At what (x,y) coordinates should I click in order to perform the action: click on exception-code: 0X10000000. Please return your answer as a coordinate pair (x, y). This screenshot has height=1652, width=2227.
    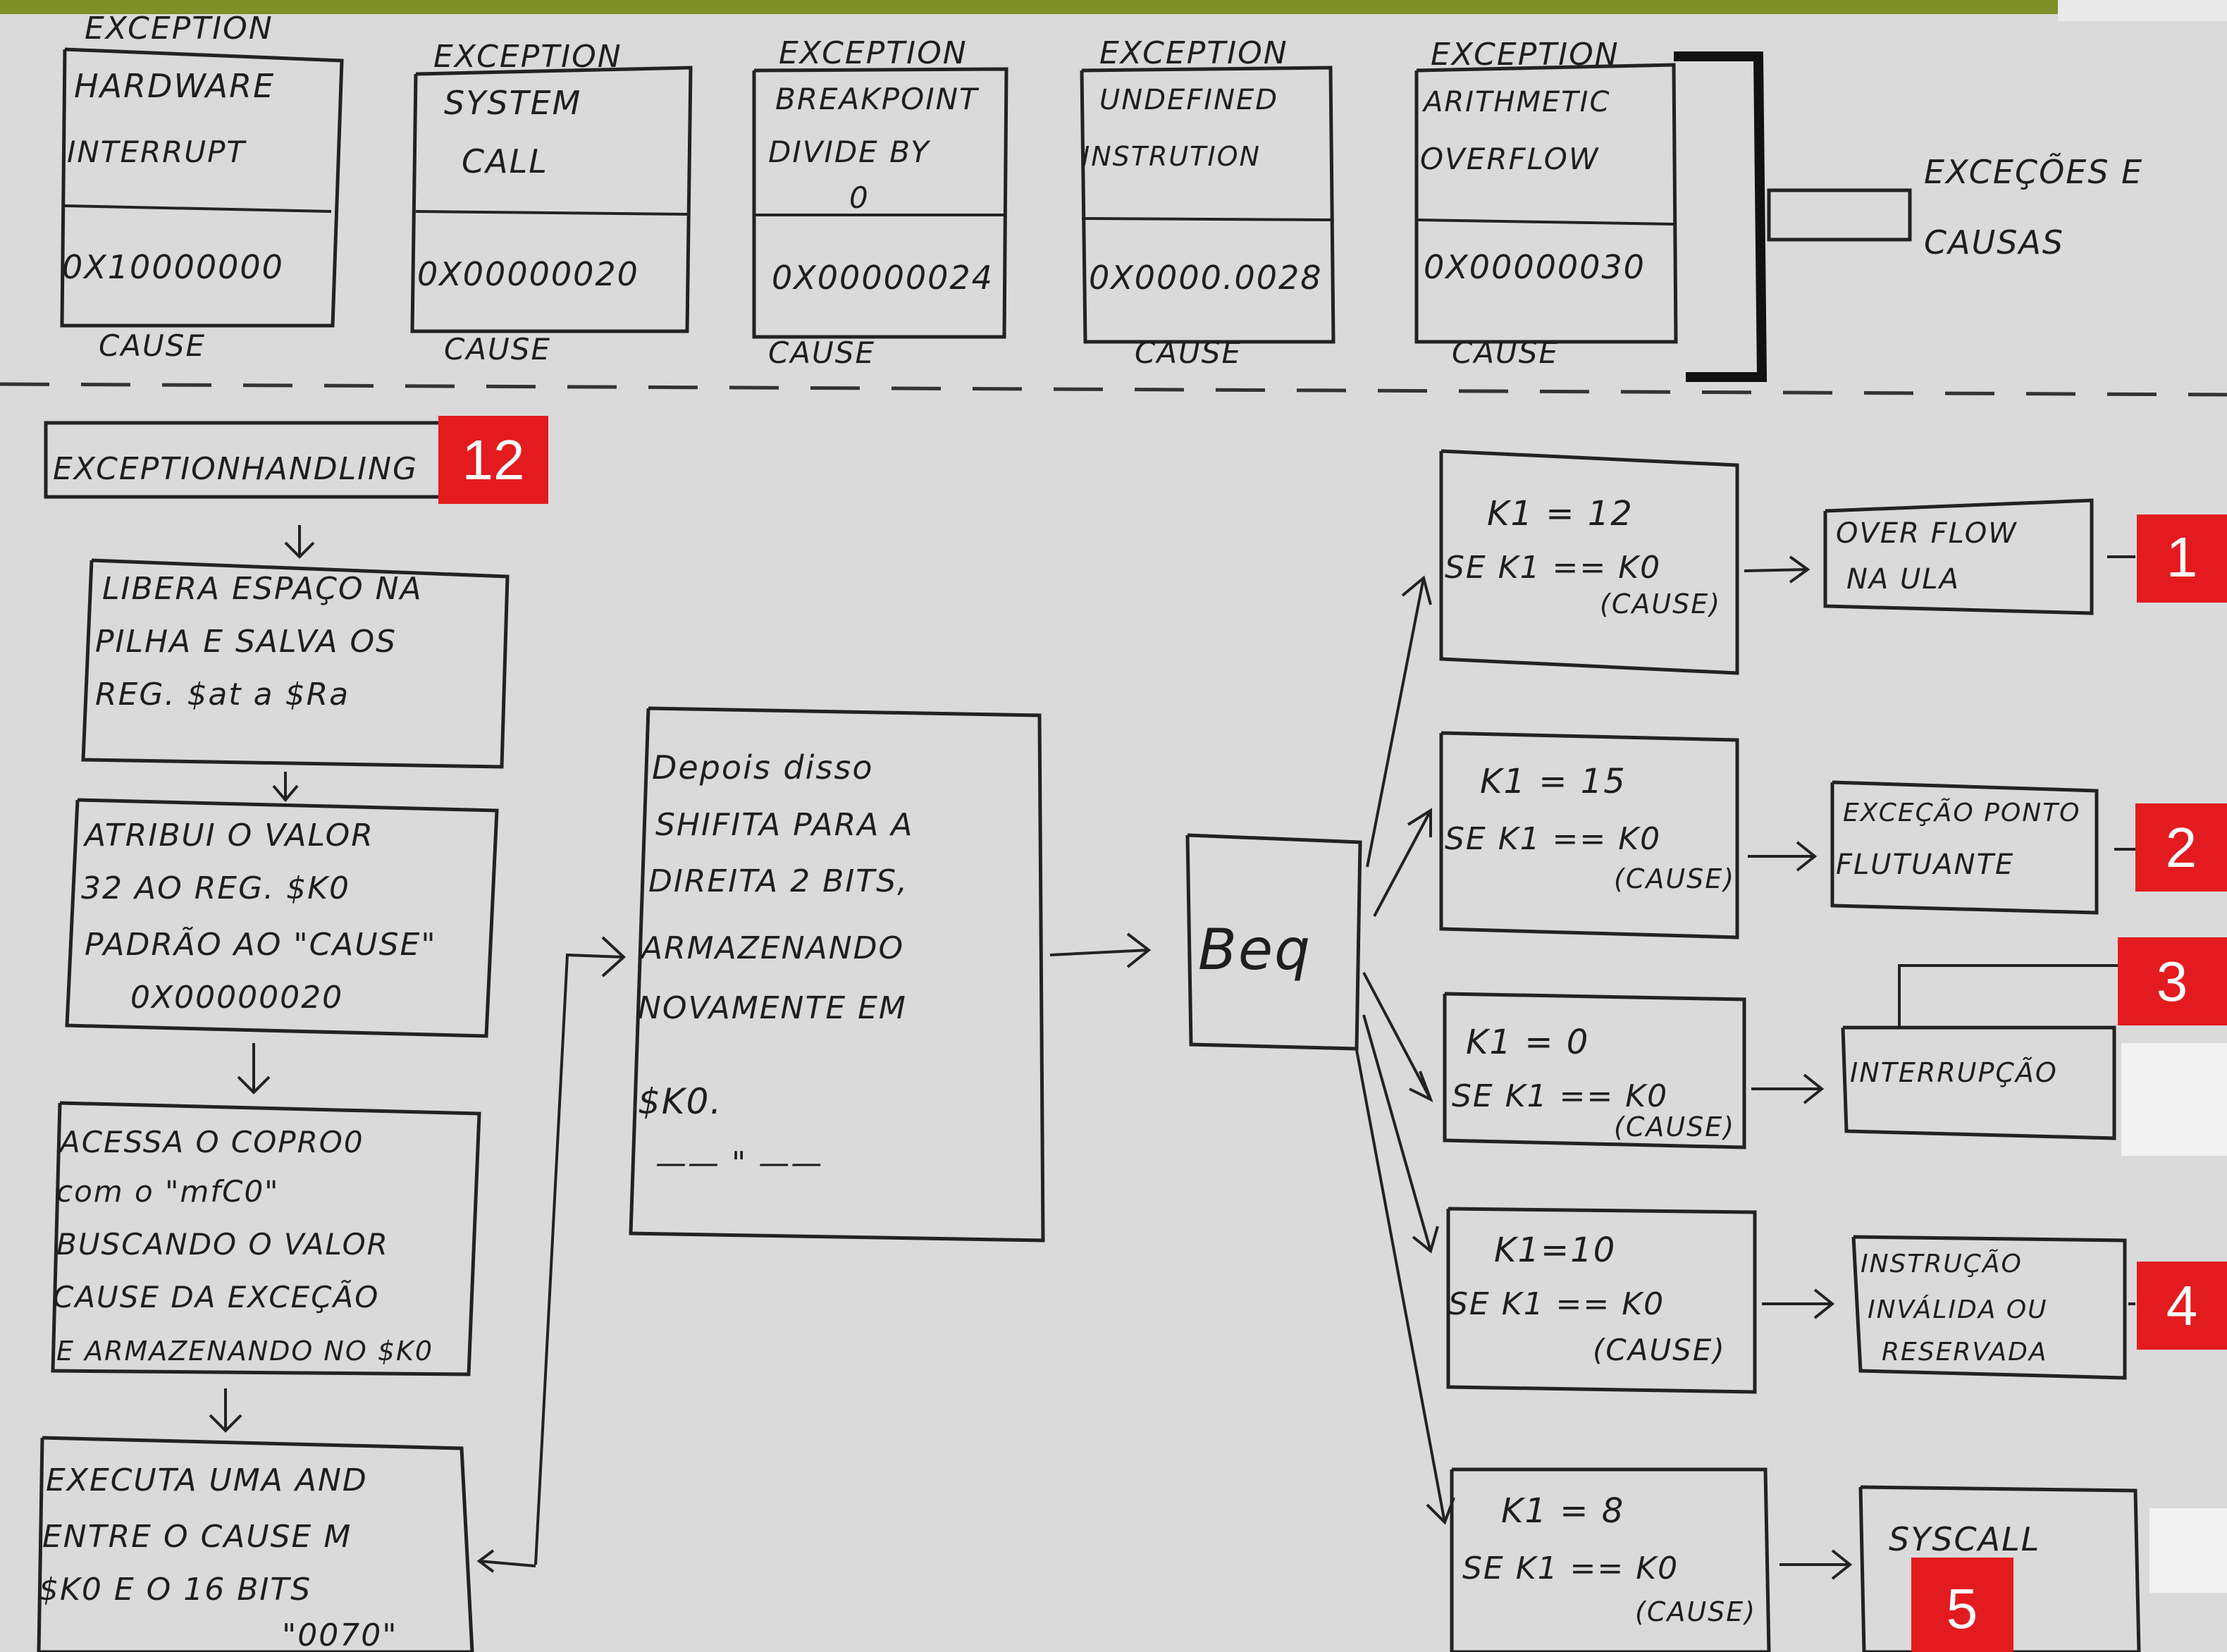
    Looking at the image, I should click on (173, 267).